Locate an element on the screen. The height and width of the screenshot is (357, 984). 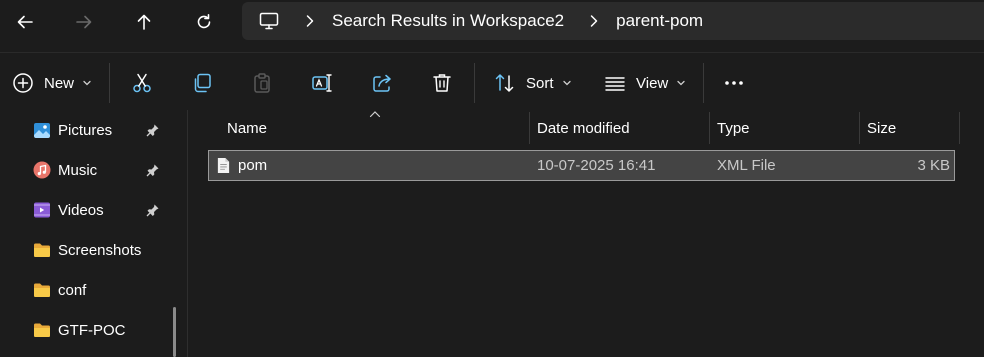
sidebar-item-label: conf is located at coordinates (72, 290).